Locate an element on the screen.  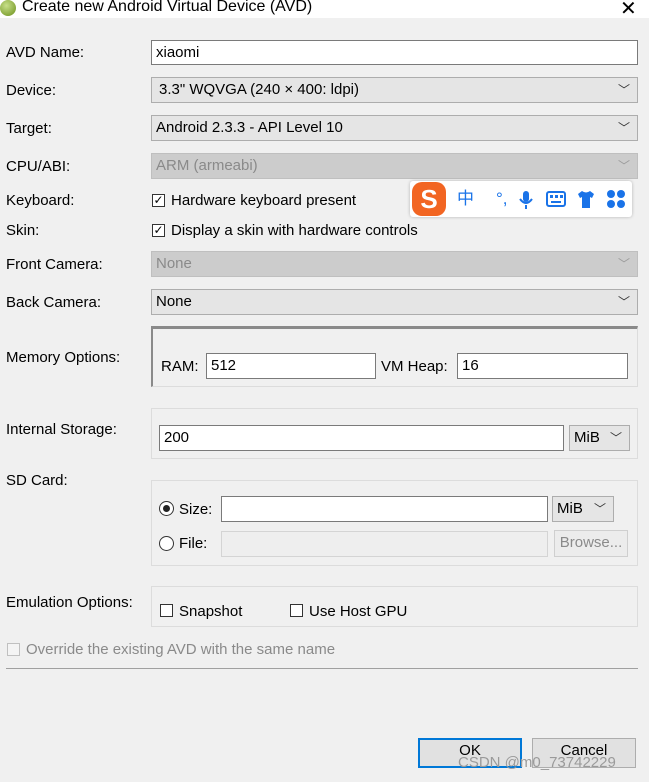
device-select: 3.3" WQVGA (240 × 400: ldpi) ﹀ is located at coordinates (394, 90).